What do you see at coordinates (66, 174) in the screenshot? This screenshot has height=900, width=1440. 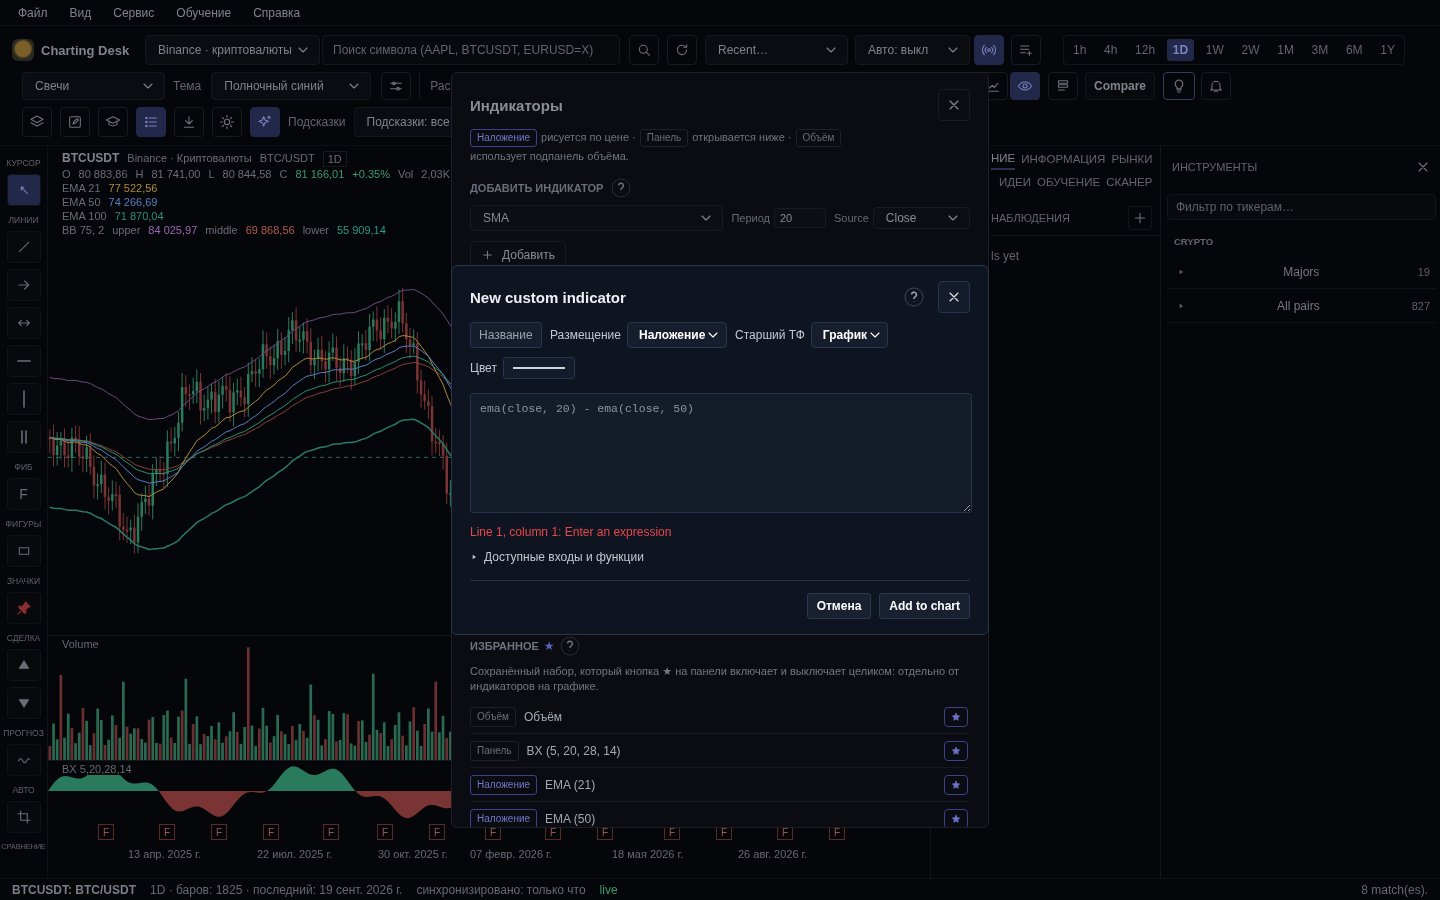 I see `ohlc-label: O` at bounding box center [66, 174].